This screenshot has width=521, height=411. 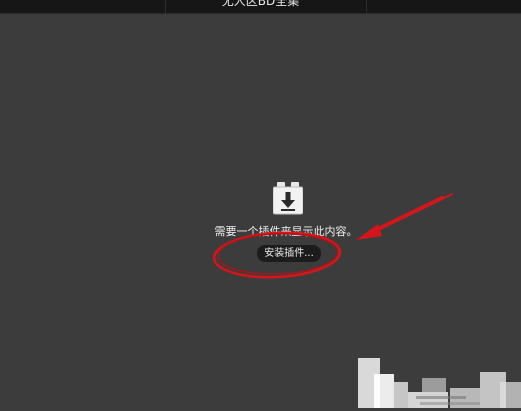 I want to click on title-bar: 无人区BD全集, so click(x=260, y=7).